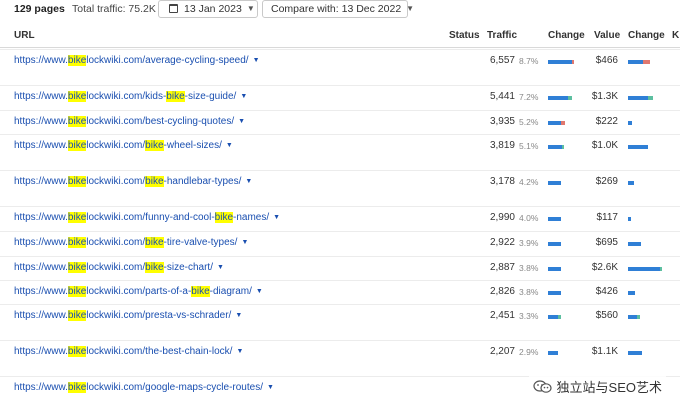 The width and height of the screenshot is (680, 418). What do you see at coordinates (159, 315) in the screenshot?
I see `url-segment: lockwiki.com/presta-vs-schrader/` at bounding box center [159, 315].